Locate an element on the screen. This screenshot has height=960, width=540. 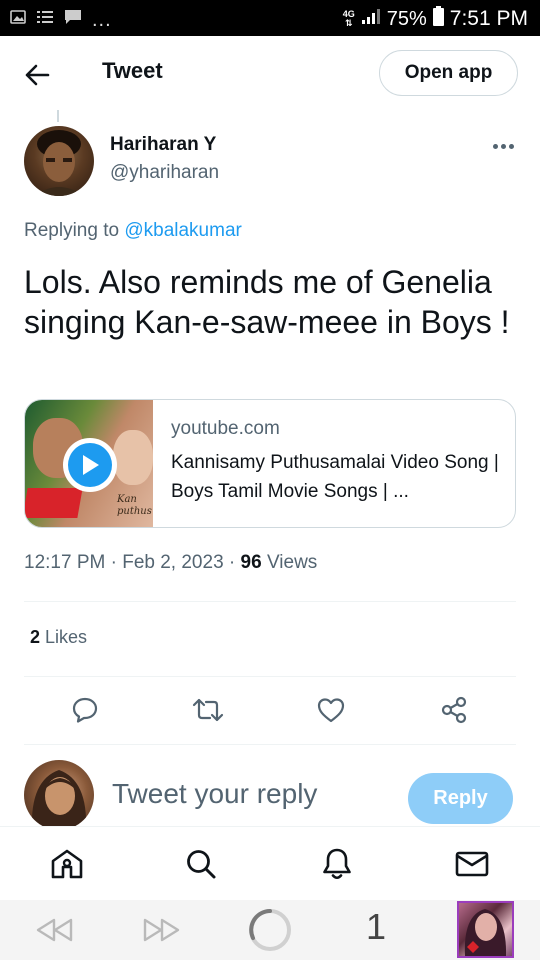
tweet-date: Feb 2, 2023 is located at coordinates (173, 562).